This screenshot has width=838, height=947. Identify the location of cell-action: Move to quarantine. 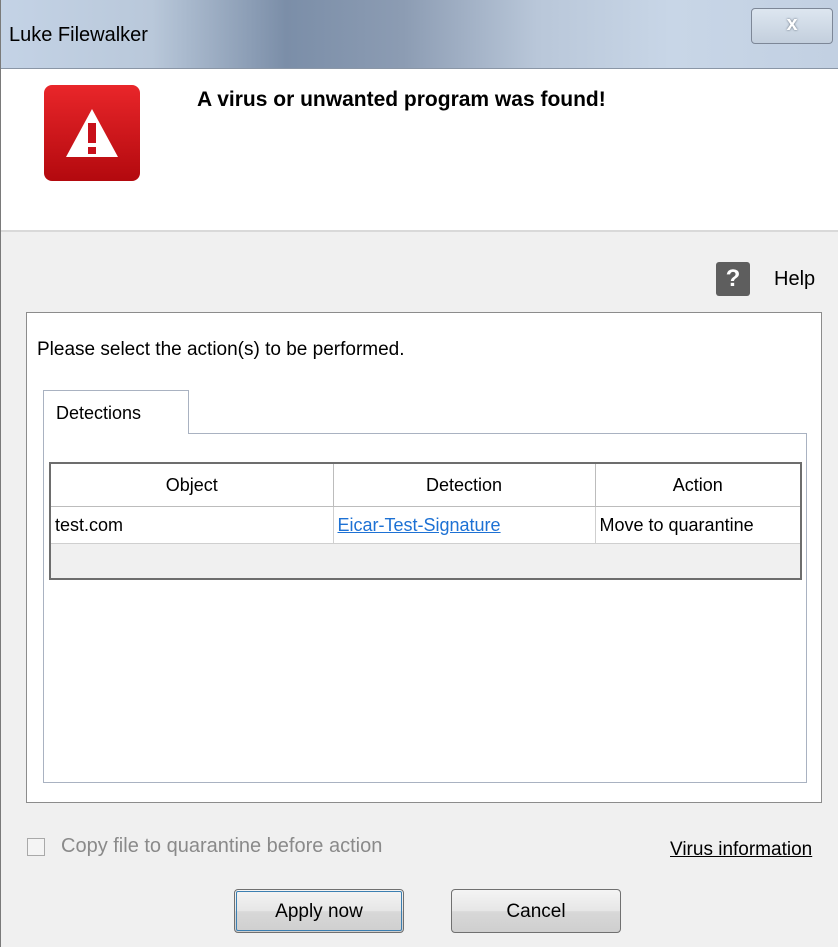
(697, 525).